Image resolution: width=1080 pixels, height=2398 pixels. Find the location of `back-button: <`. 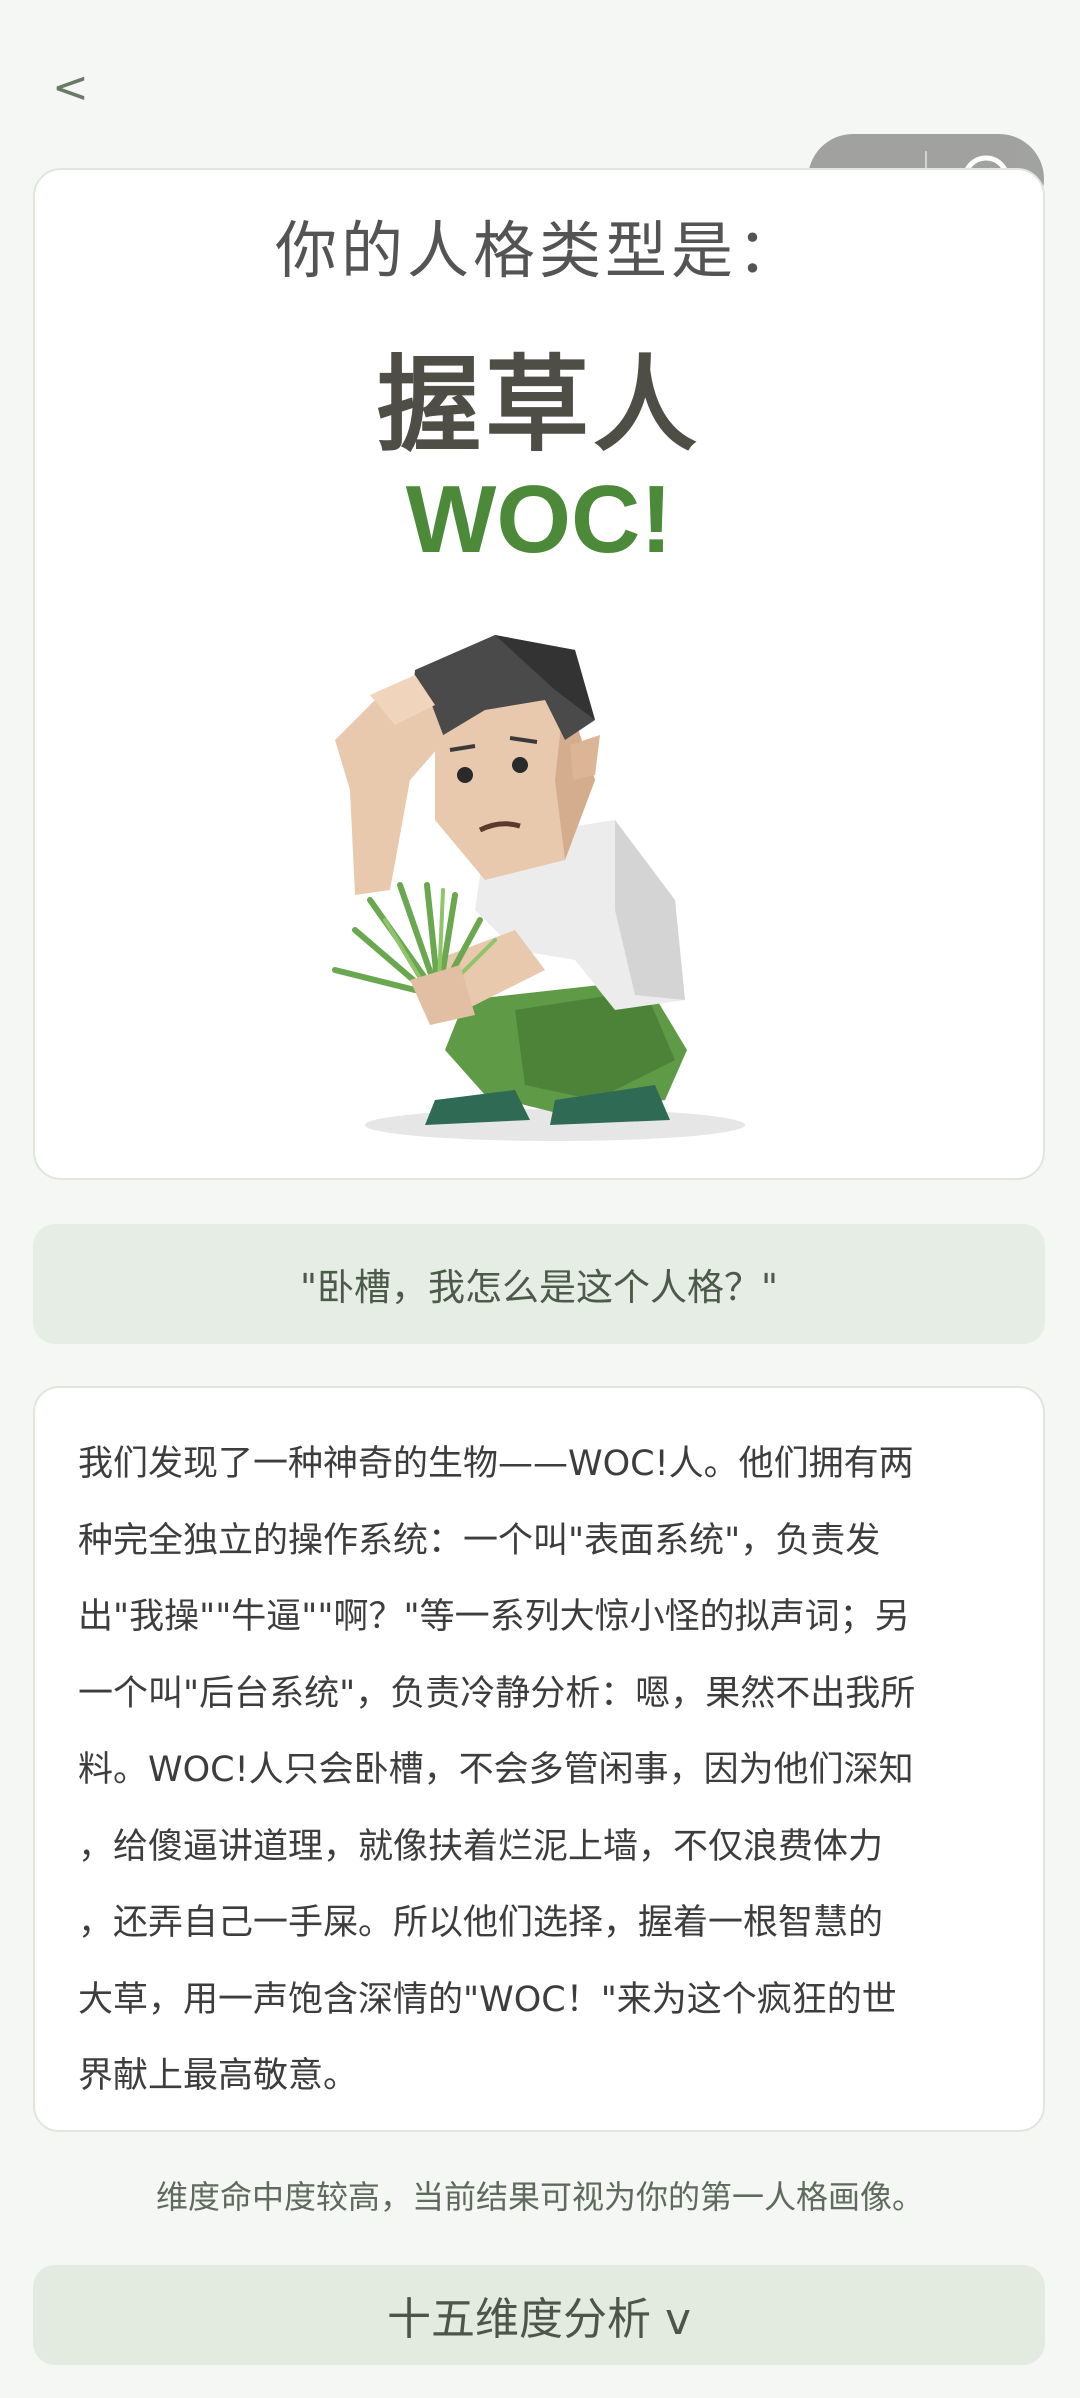

back-button: < is located at coordinates (82, 88).